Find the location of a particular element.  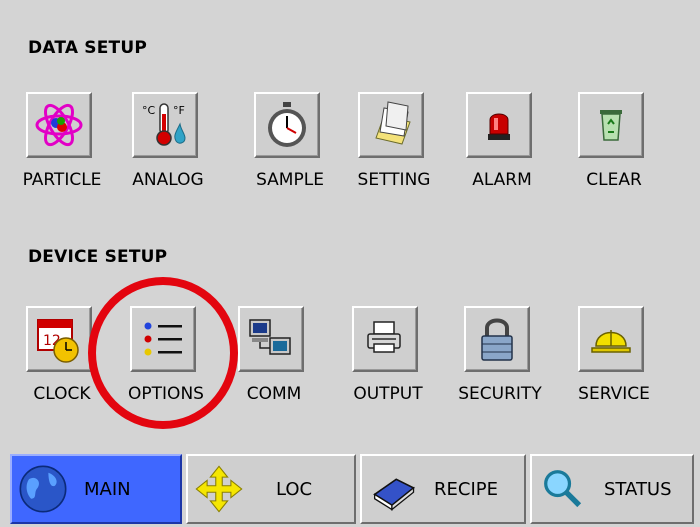

clear-tile: CLEAR is located at coordinates (614, 152).